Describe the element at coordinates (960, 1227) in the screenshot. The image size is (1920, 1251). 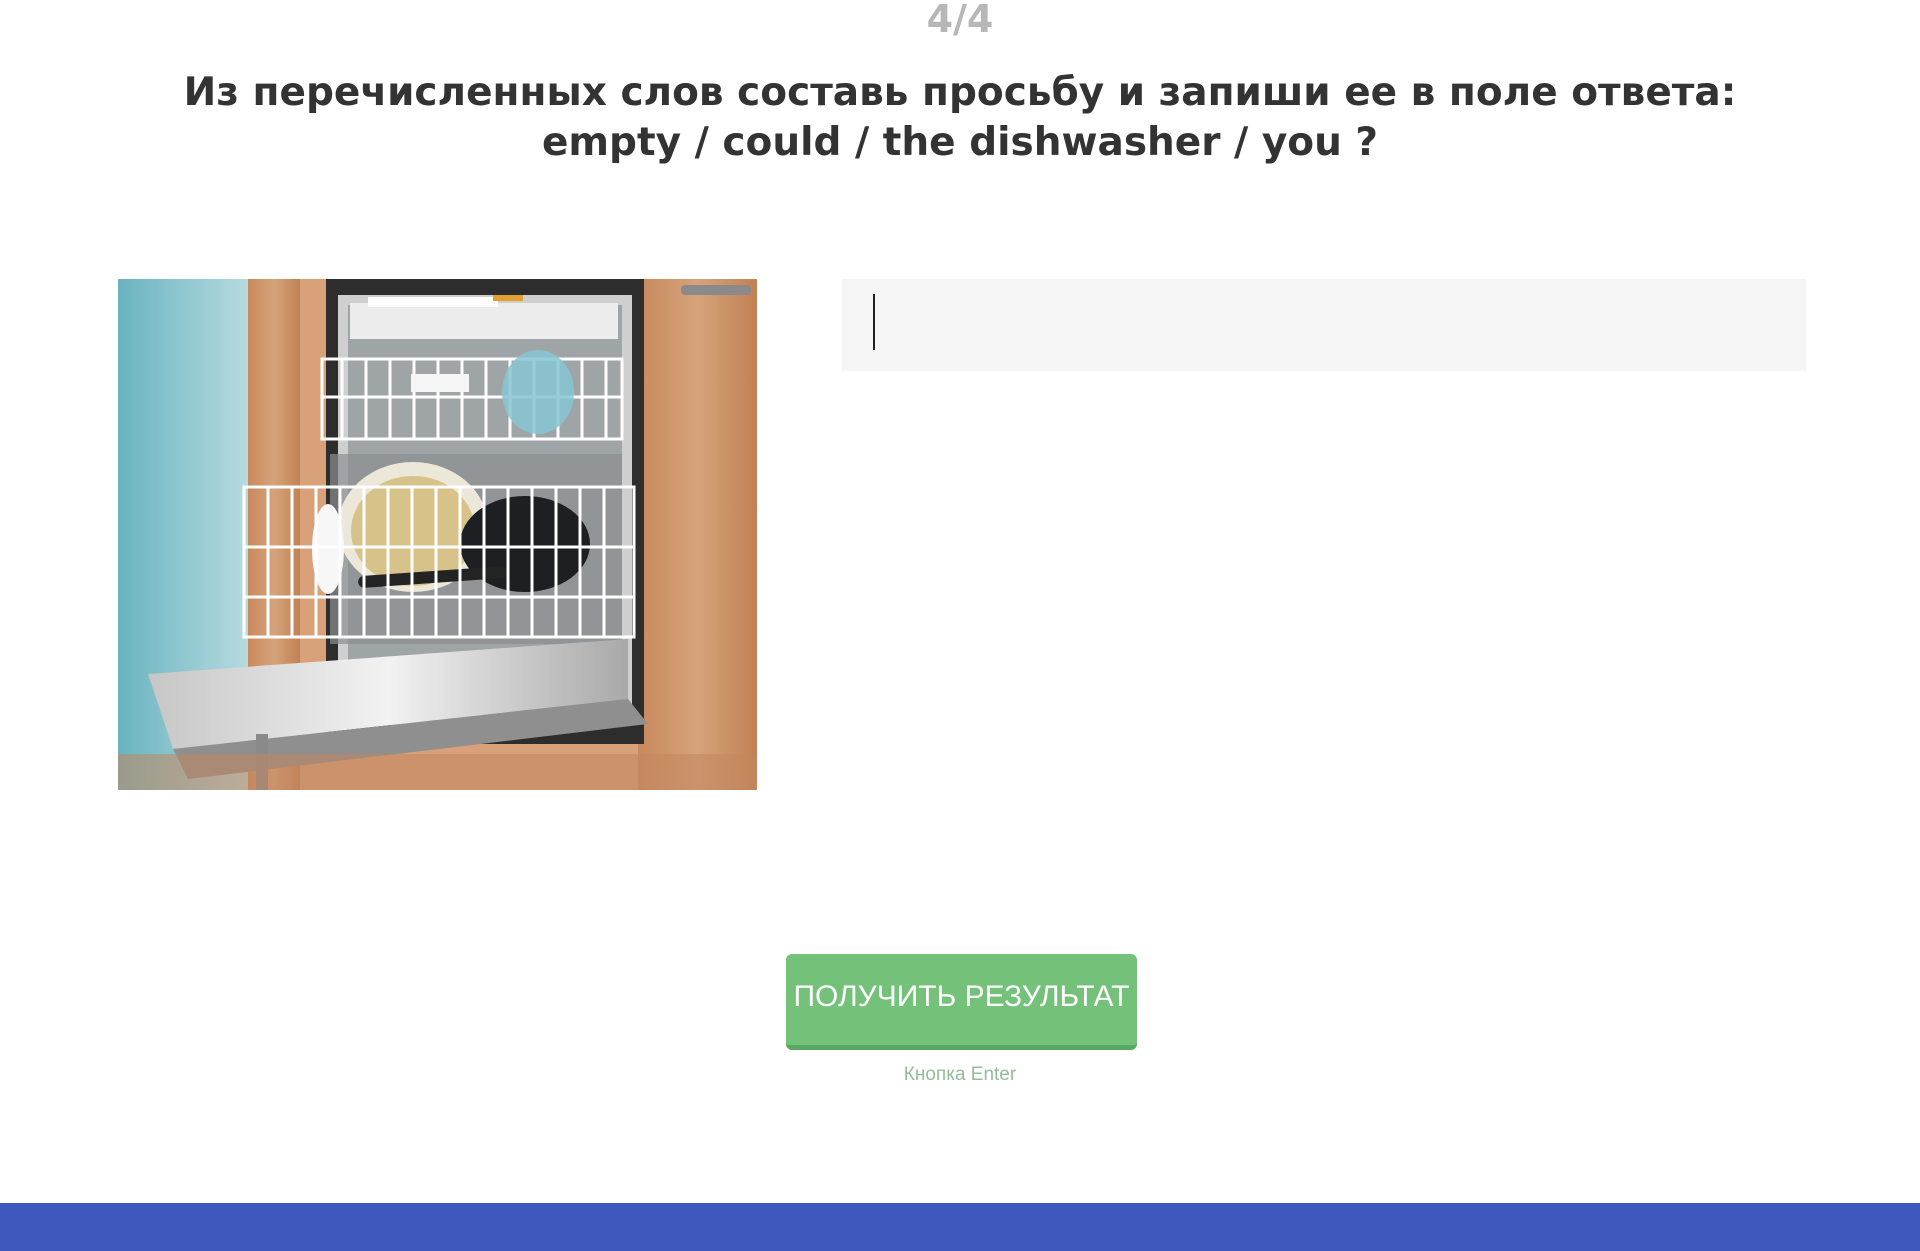
I see `footer-bar` at that location.